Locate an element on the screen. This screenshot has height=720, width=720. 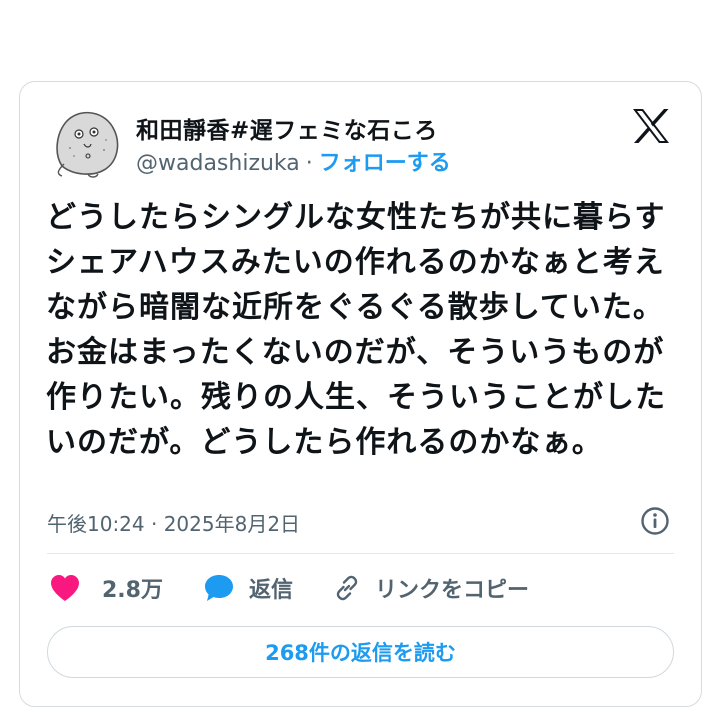
reply-button: 返信 is located at coordinates (248, 588).